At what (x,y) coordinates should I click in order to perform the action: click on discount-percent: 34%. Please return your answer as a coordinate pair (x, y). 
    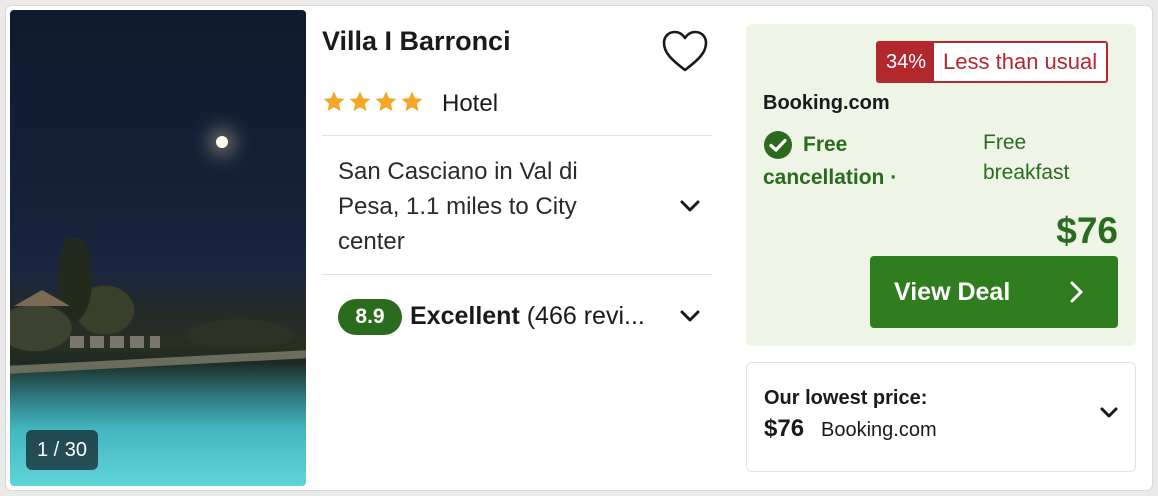
    Looking at the image, I should click on (906, 62).